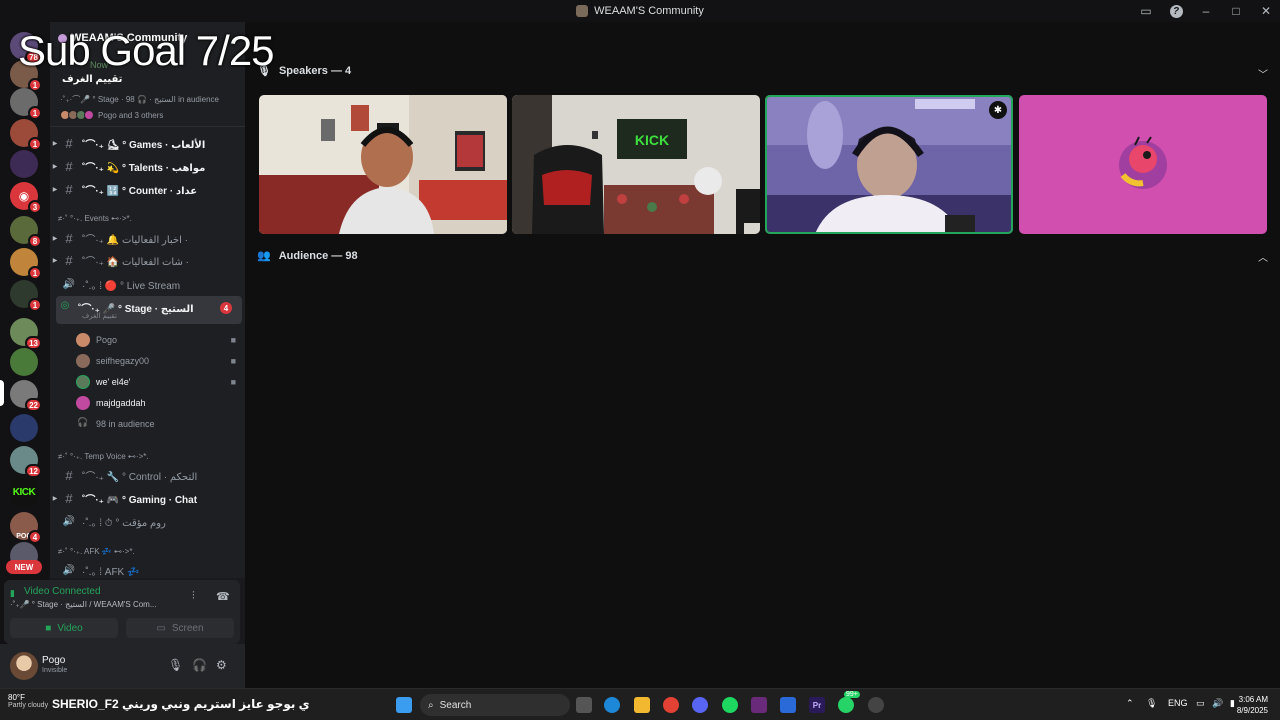 This screenshot has width=1280, height=720. I want to click on server-icon-3: 1, so click(26, 104).